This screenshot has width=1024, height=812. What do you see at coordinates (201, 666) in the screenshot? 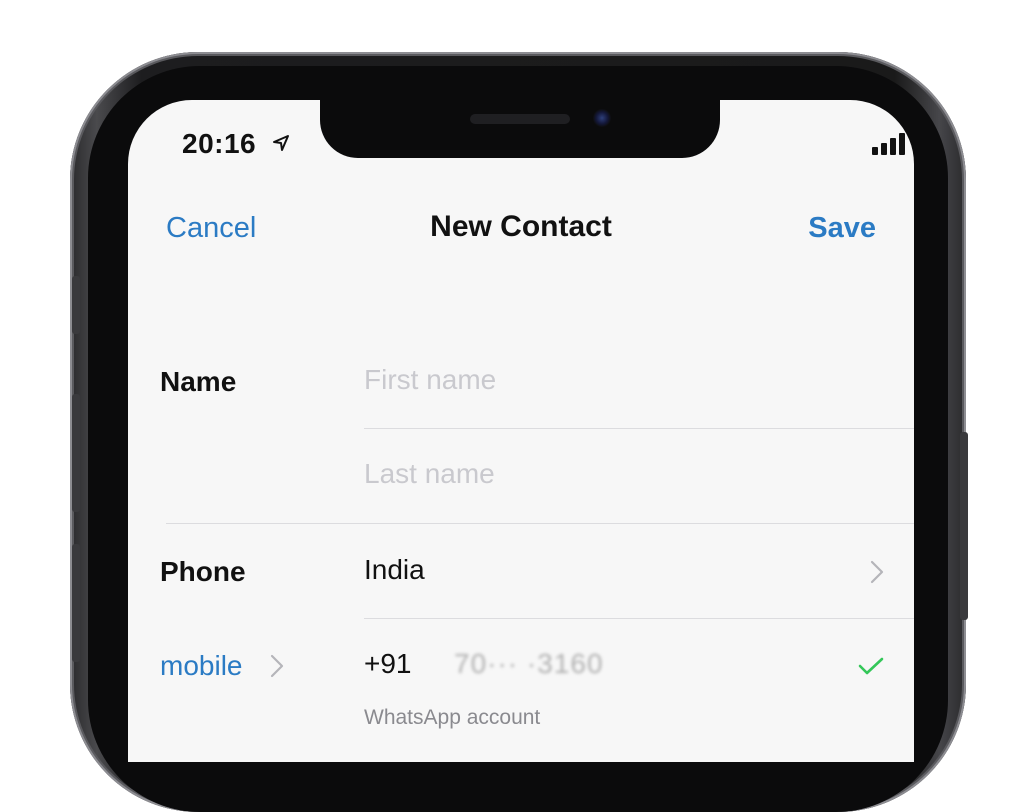
I see `phone-type-label: mobile` at bounding box center [201, 666].